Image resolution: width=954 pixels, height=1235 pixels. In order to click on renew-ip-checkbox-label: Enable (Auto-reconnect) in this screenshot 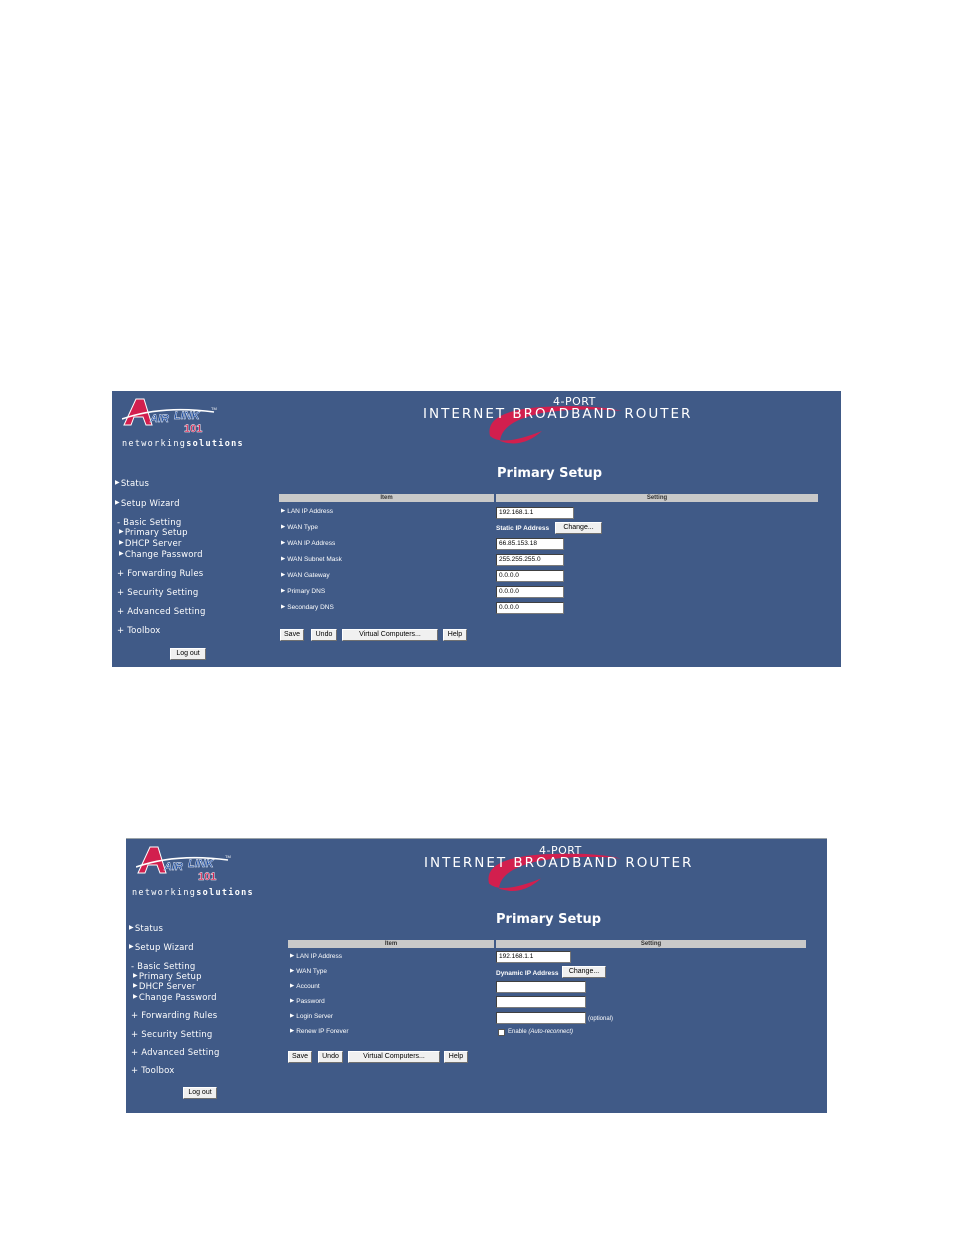, I will do `click(541, 1032)`.